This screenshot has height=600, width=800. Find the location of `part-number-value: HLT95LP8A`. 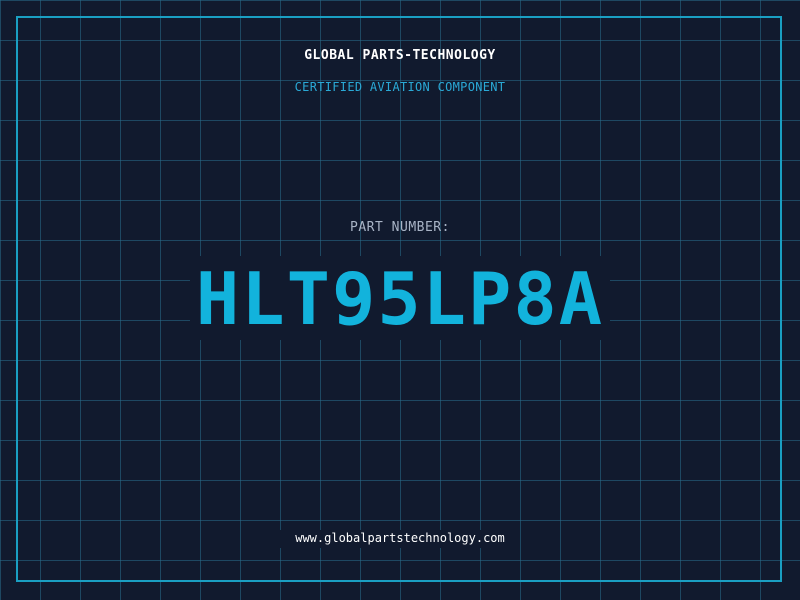

part-number-value: HLT95LP8A is located at coordinates (400, 299).